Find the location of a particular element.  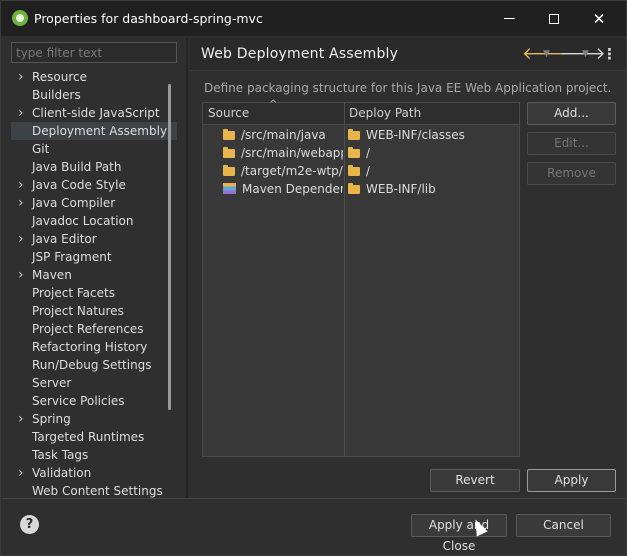

panel-splitter is located at coordinates (187, 268).